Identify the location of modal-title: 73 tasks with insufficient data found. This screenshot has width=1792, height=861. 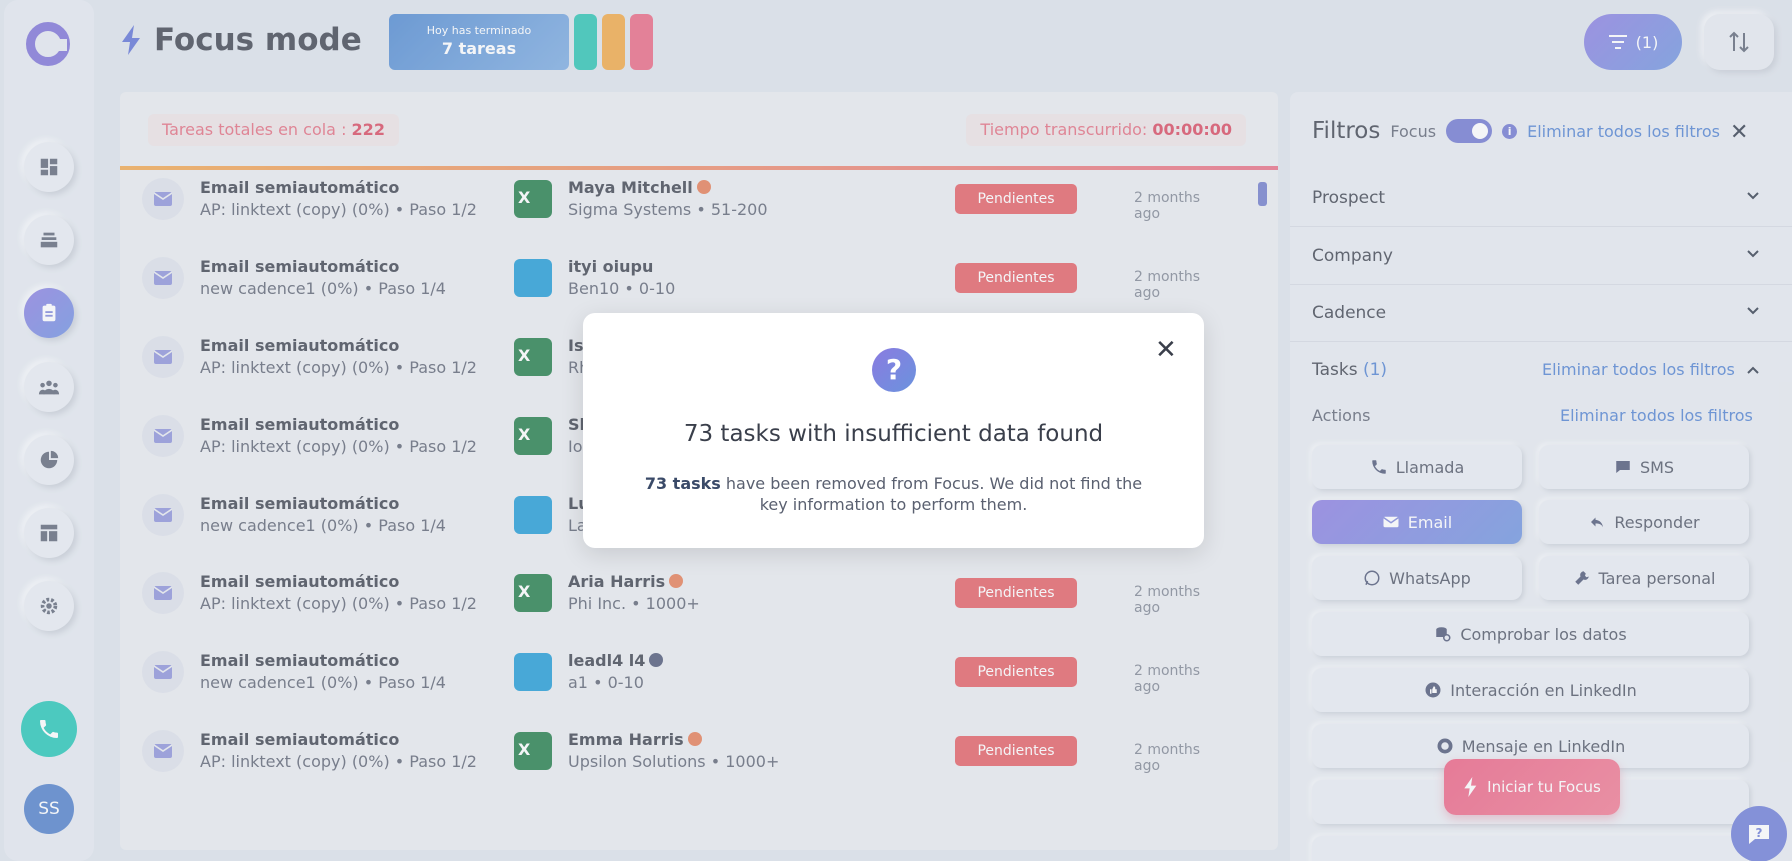
(893, 434).